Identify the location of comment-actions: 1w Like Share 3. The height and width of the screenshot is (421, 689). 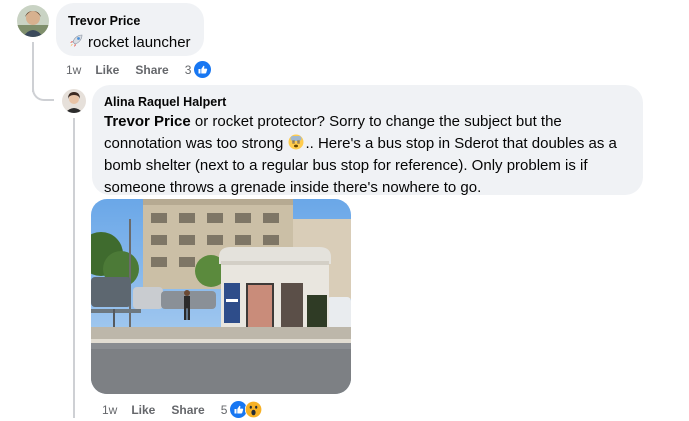
(139, 69).